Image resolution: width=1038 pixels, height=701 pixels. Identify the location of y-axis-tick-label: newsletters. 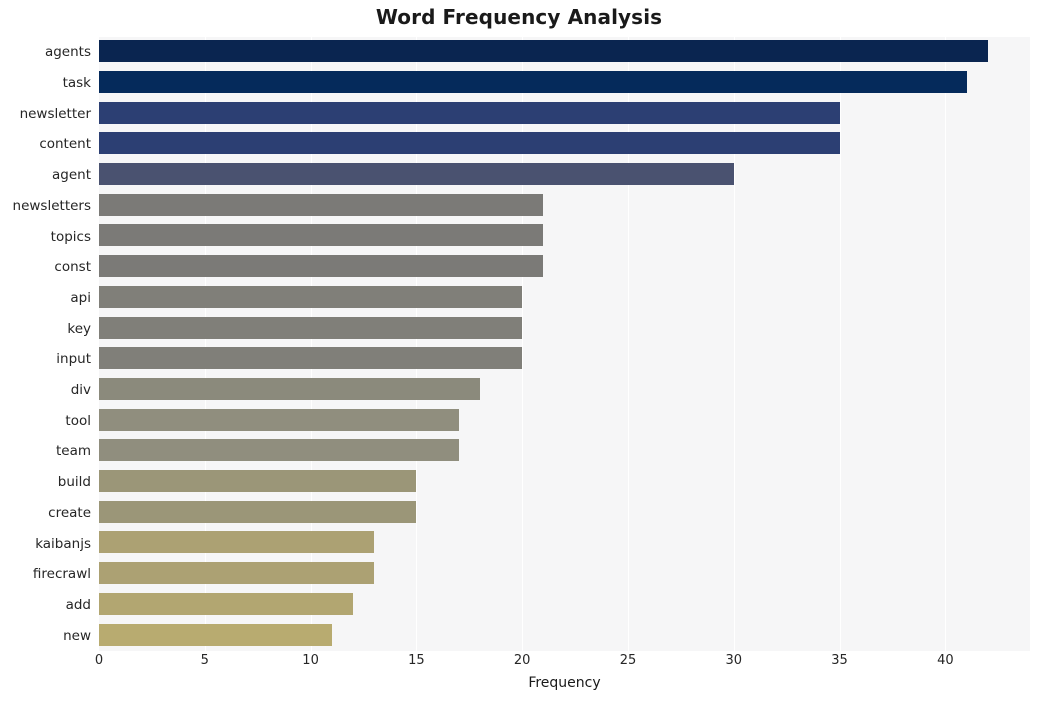
(51, 205).